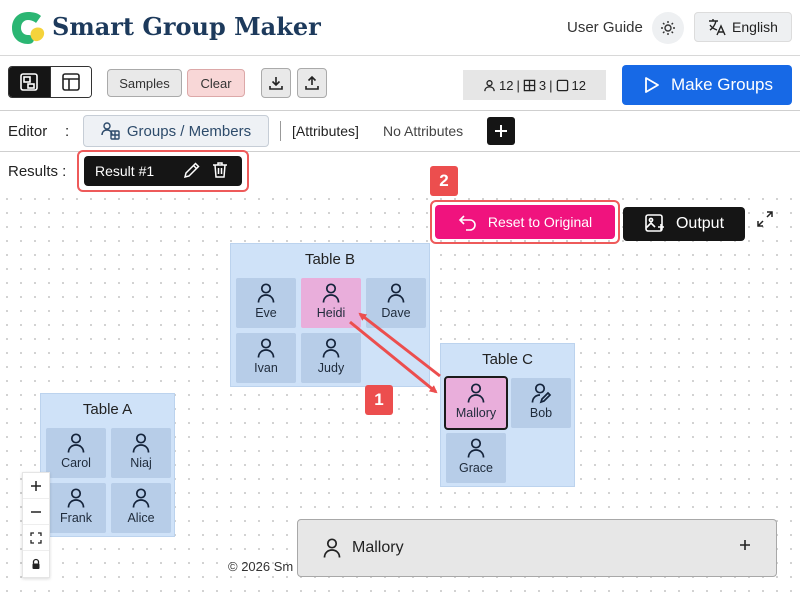 The height and width of the screenshot is (600, 800). I want to click on groups-members-label: Groups / Members, so click(189, 131).